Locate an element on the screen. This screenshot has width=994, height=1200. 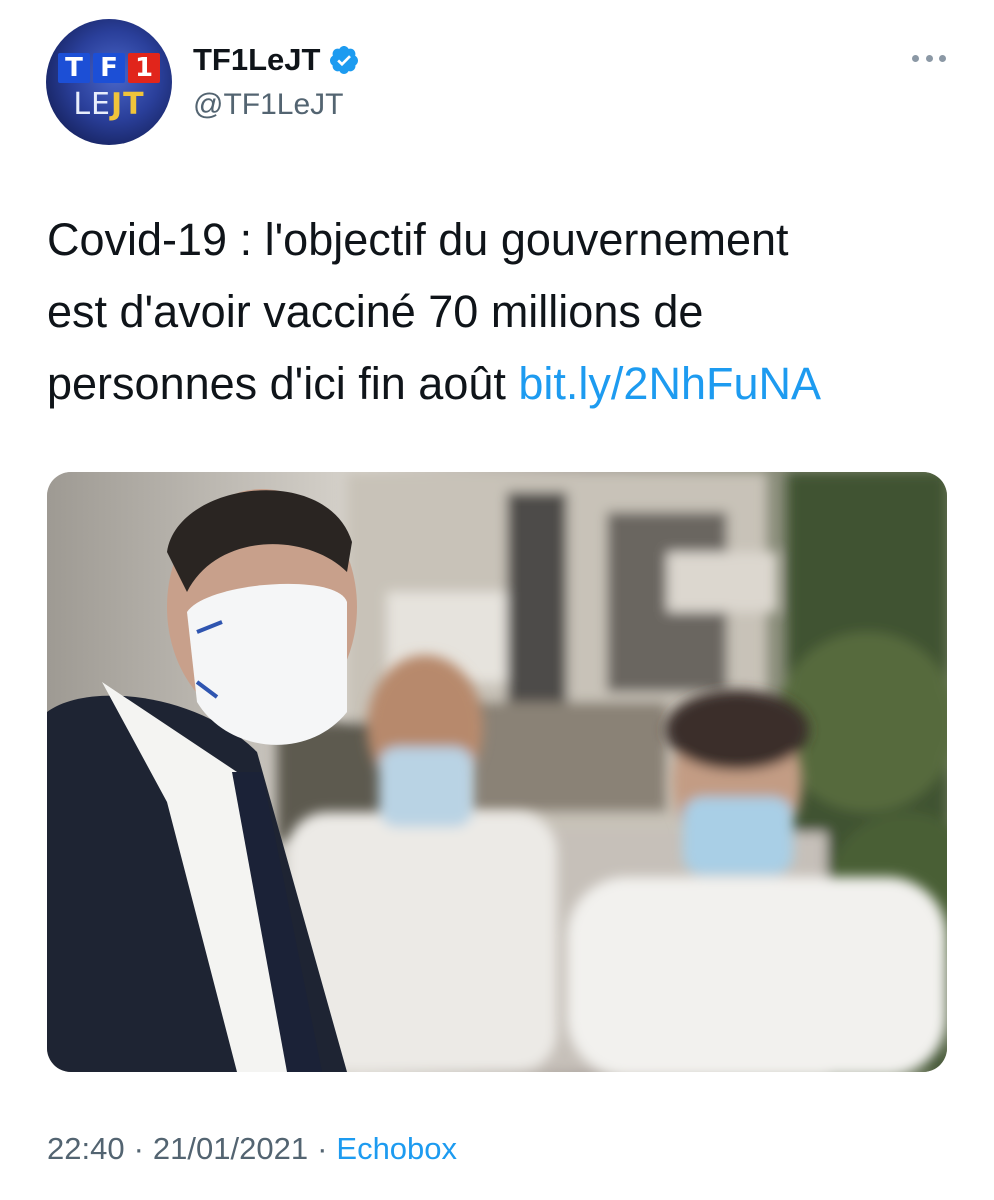
verified-badge-icon is located at coordinates (344, 60).